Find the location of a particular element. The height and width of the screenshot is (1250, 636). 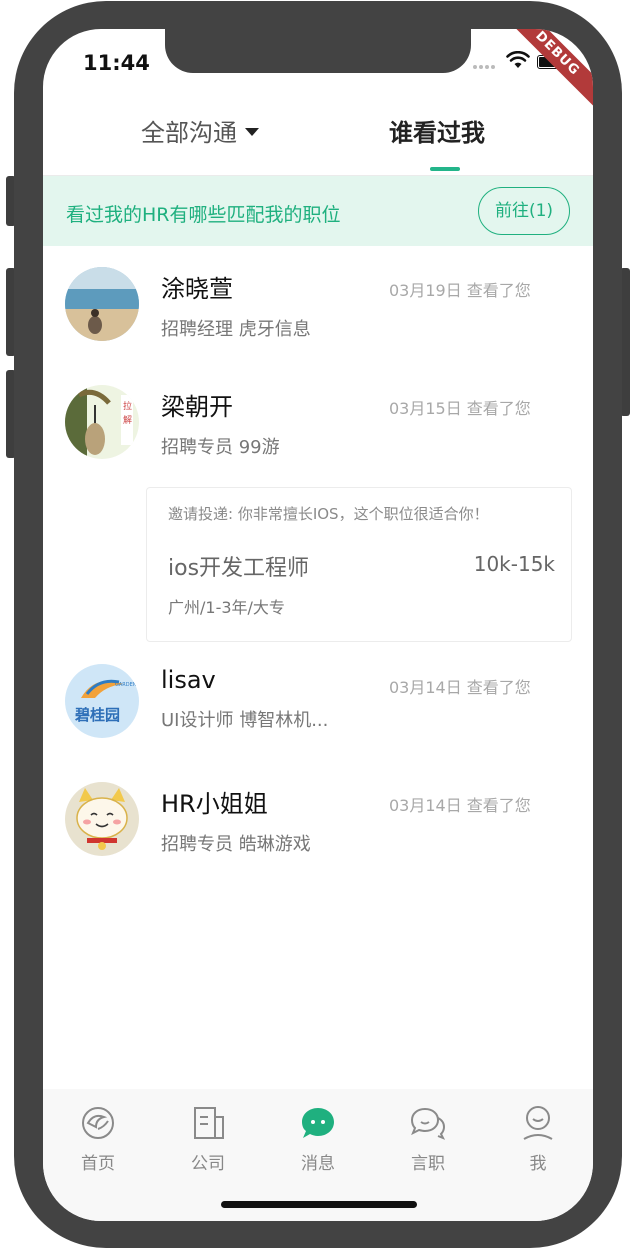

viewer-name: HR小姐姐 is located at coordinates (214, 804).